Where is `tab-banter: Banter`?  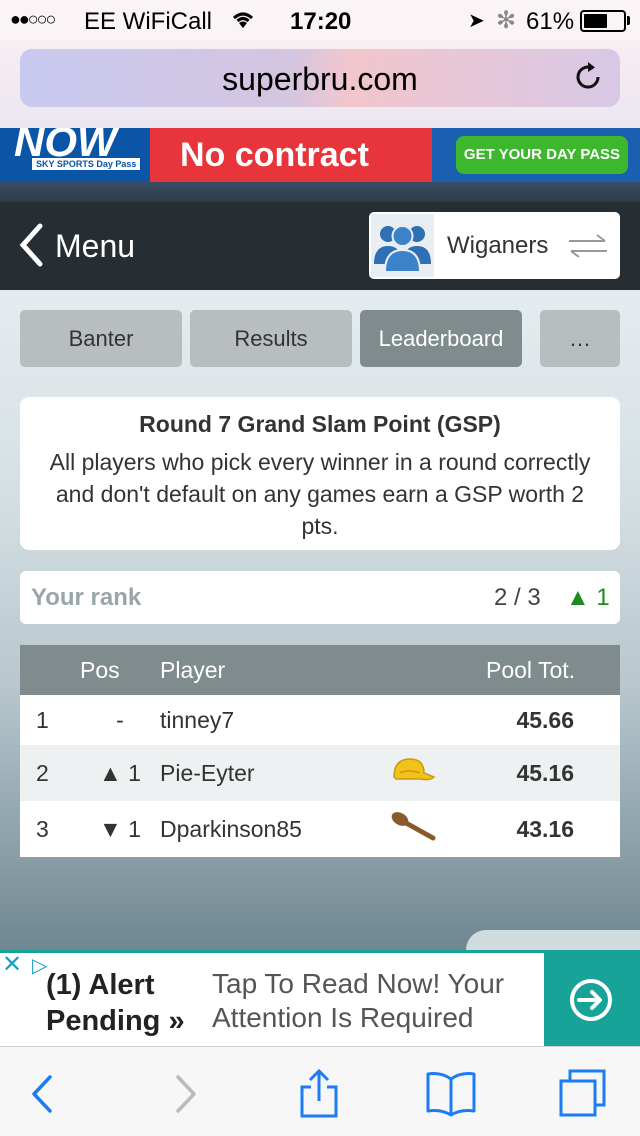
tab-banter: Banter is located at coordinates (101, 338).